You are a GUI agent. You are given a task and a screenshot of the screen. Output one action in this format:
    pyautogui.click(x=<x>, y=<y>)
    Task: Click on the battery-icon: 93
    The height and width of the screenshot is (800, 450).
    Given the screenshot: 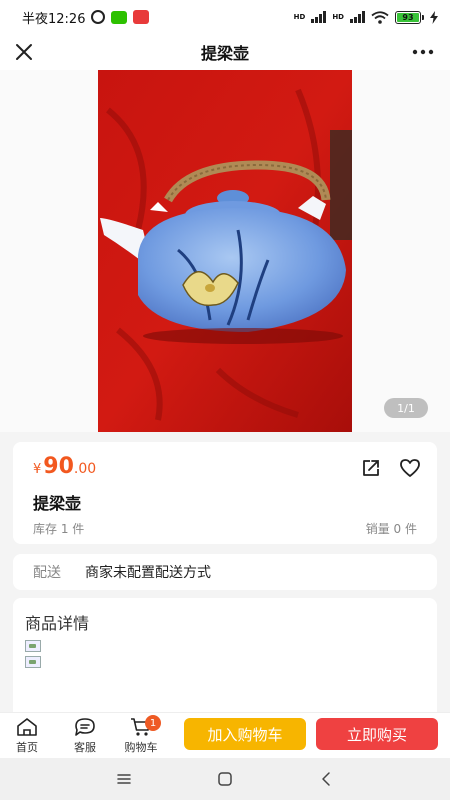 What is the action you would take?
    pyautogui.click(x=409, y=17)
    